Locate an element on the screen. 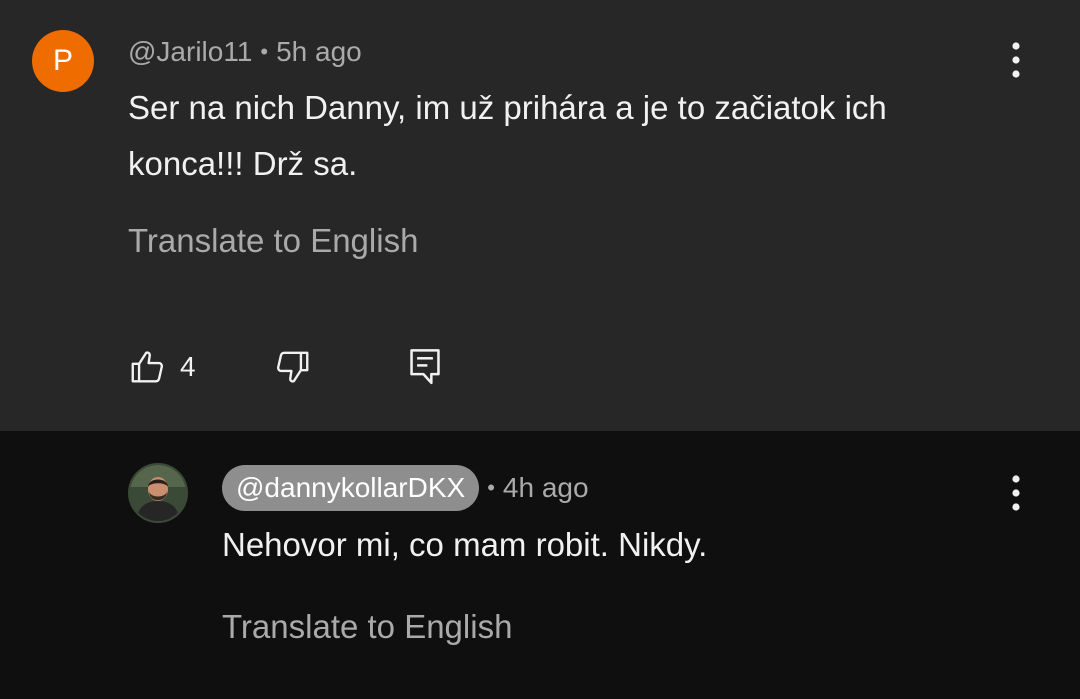  avatar-letter: P is located at coordinates (62, 60).